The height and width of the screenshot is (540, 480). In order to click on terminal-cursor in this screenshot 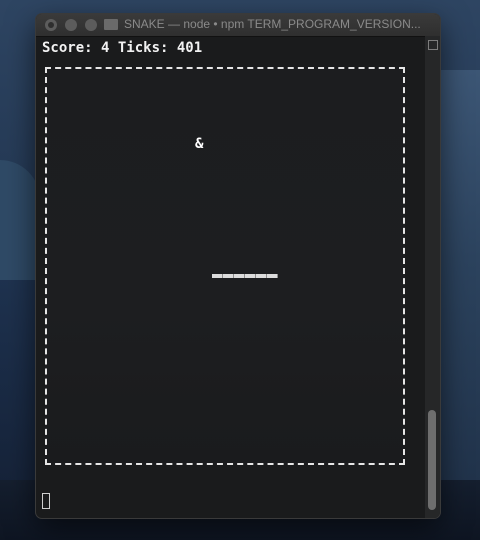, I will do `click(46, 501)`.